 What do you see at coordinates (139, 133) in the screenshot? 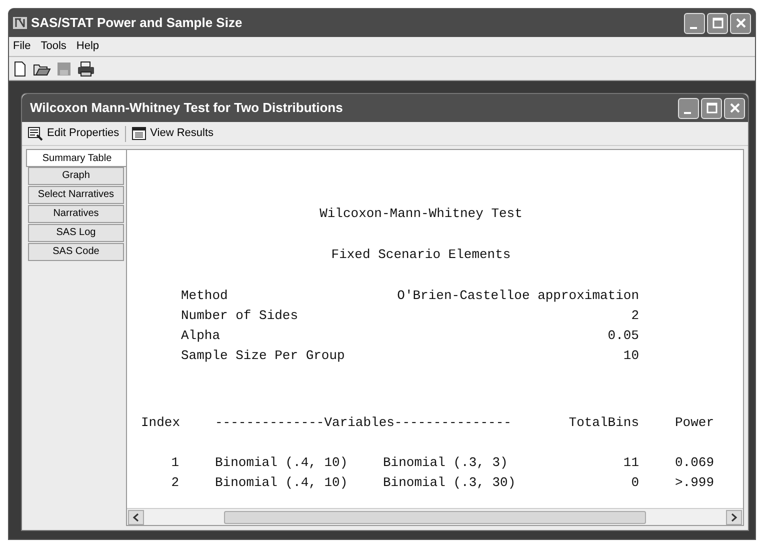
I see `window-icon` at bounding box center [139, 133].